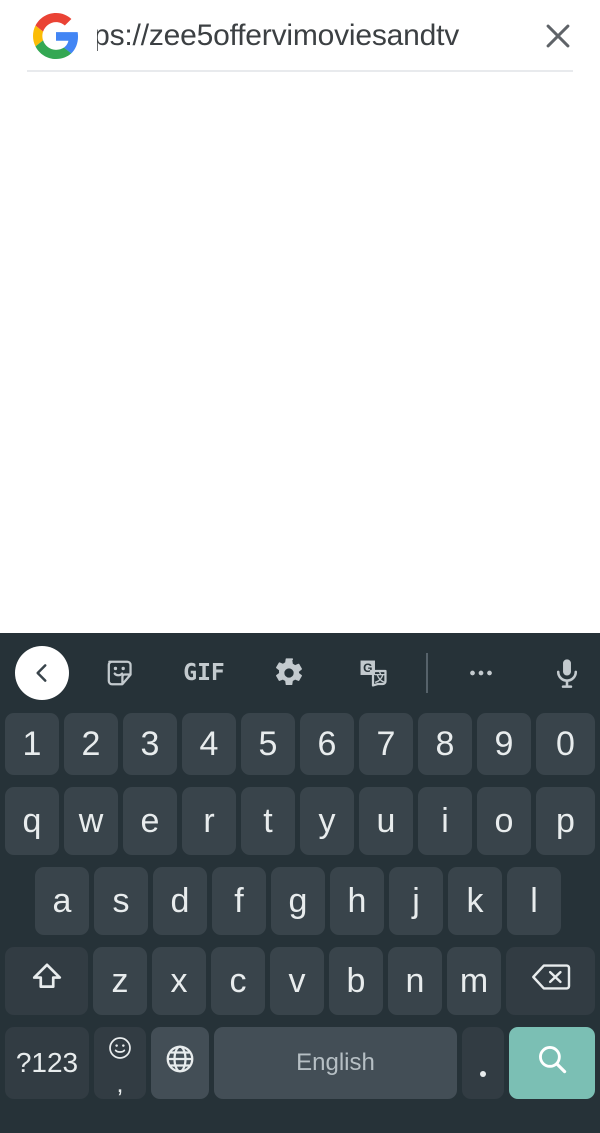 The width and height of the screenshot is (600, 1133). I want to click on key-4: 4, so click(209, 744).